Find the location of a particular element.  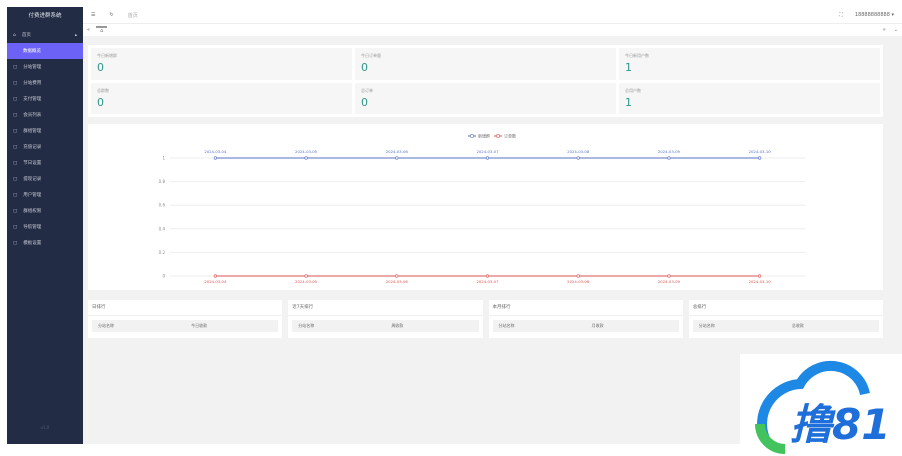

y-tick-label: 0 is located at coordinates (163, 276).